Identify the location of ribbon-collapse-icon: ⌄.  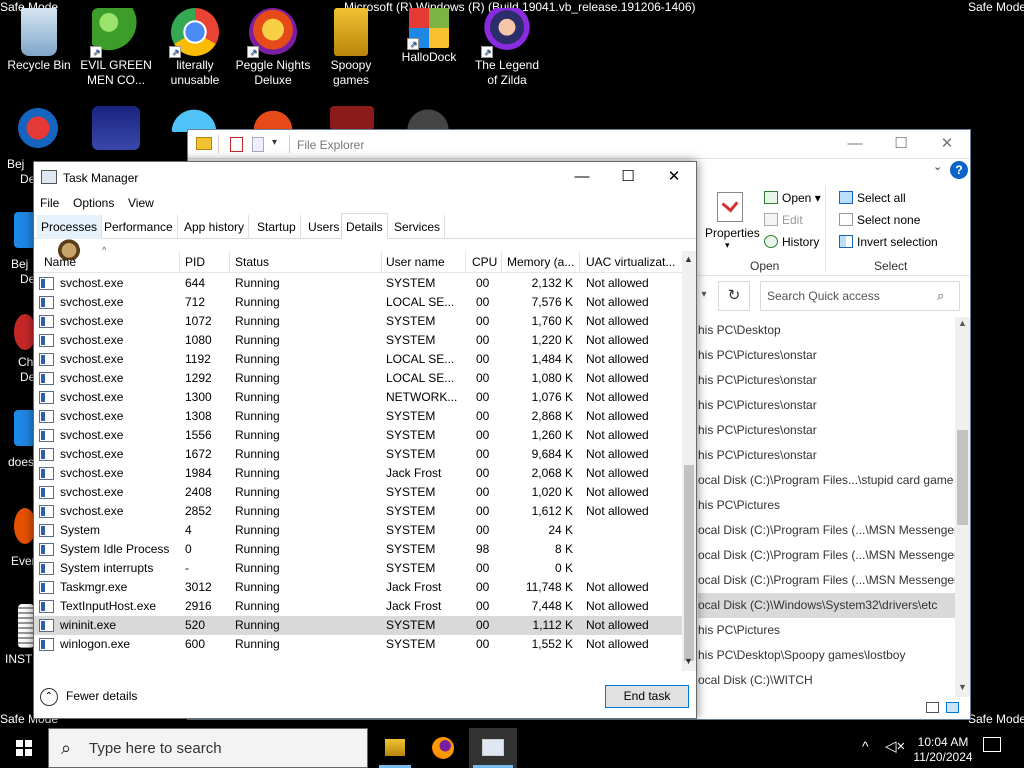
(937, 166).